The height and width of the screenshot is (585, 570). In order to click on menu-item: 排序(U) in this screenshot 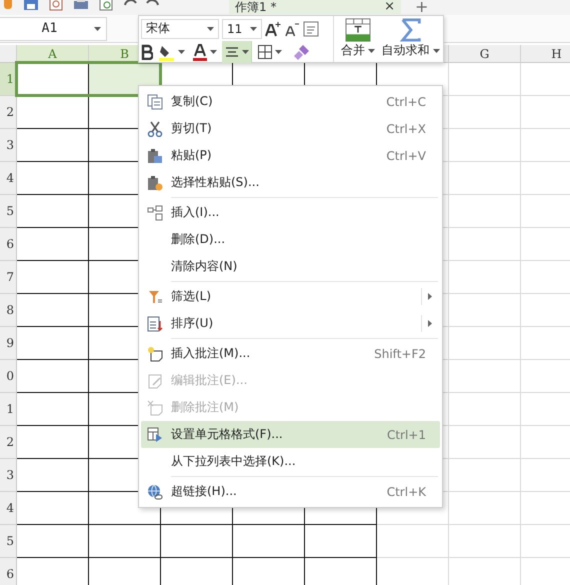, I will do `click(290, 323)`.